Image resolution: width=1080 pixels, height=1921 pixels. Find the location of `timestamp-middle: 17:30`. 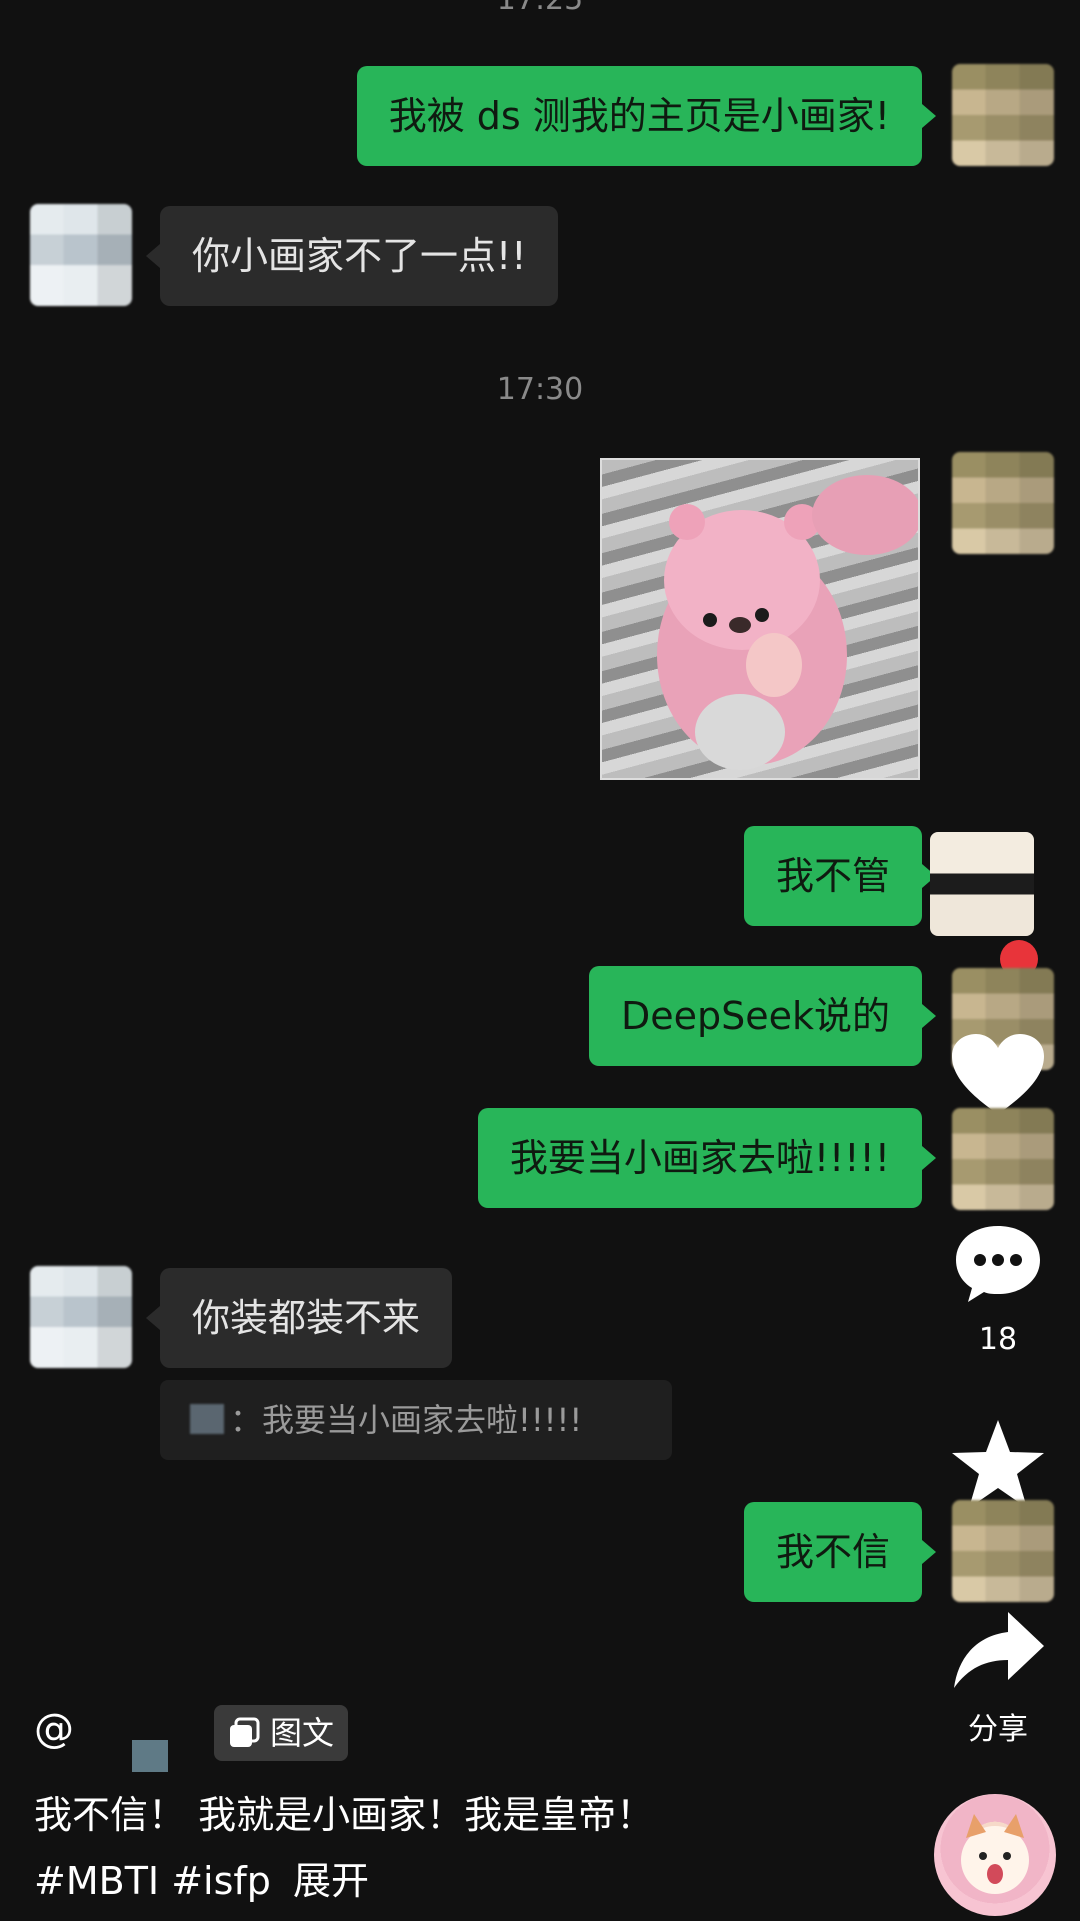

timestamp-middle: 17:30 is located at coordinates (540, 389).